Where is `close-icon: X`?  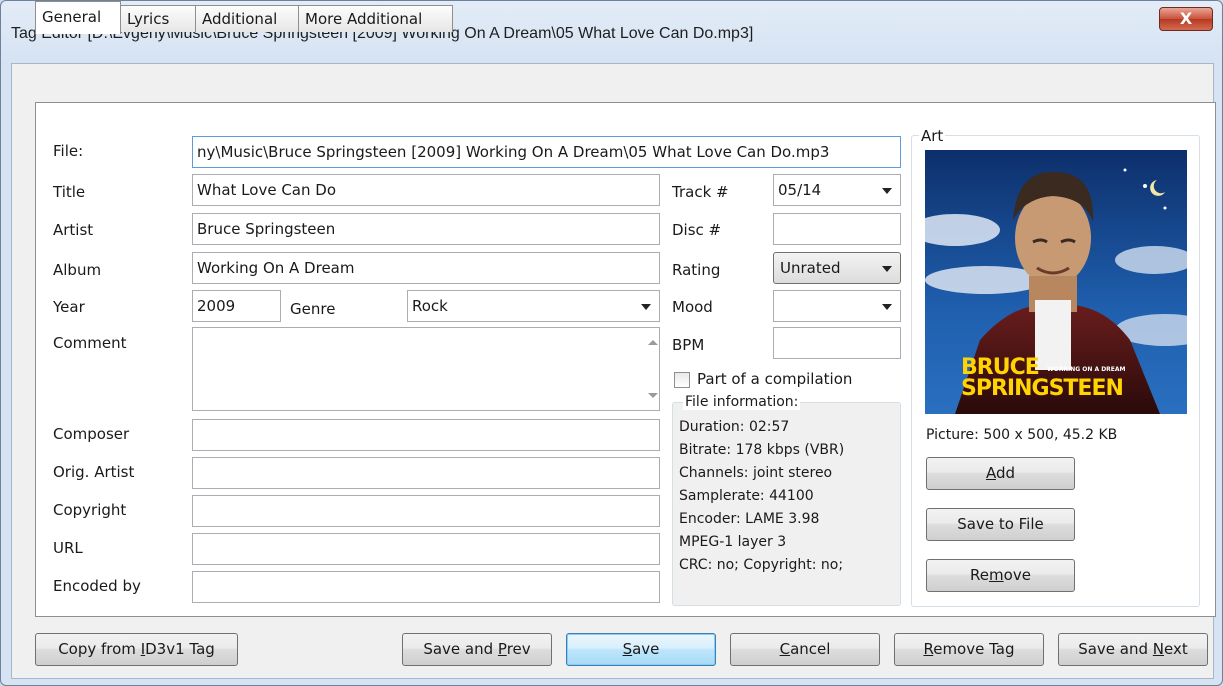
close-icon: X is located at coordinates (1186, 18).